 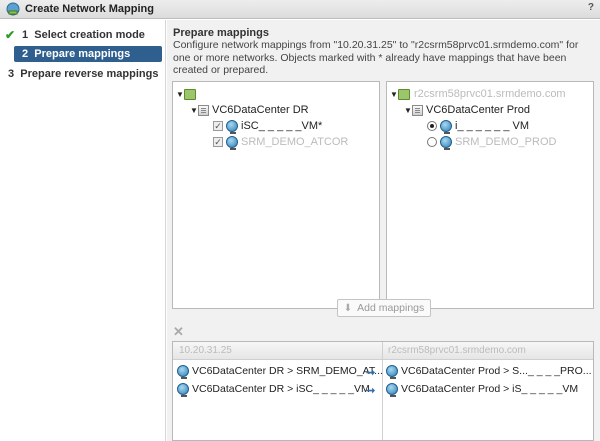 What do you see at coordinates (89, 9) in the screenshot?
I see `window-title: Create Network Mapping` at bounding box center [89, 9].